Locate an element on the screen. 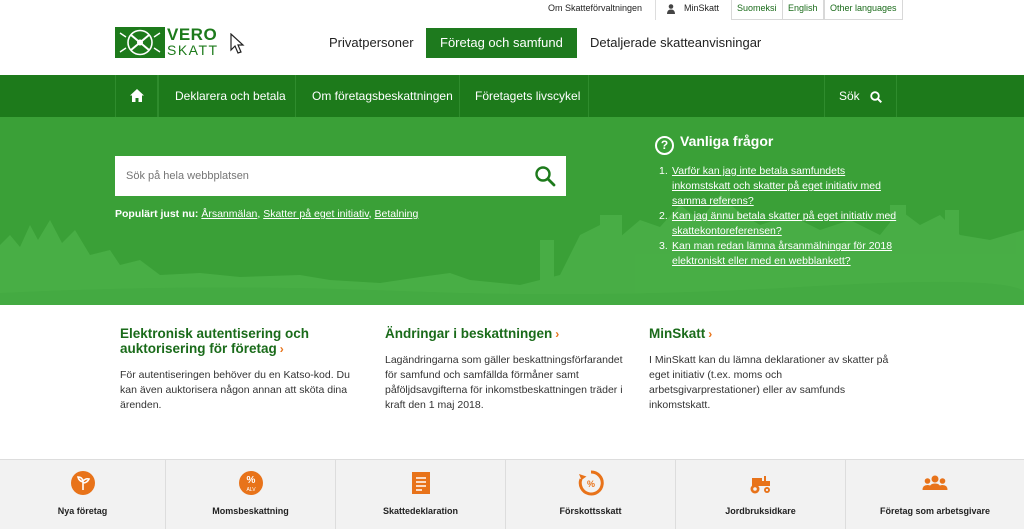  faq-heading: ? Vanliga frågor is located at coordinates (714, 144).